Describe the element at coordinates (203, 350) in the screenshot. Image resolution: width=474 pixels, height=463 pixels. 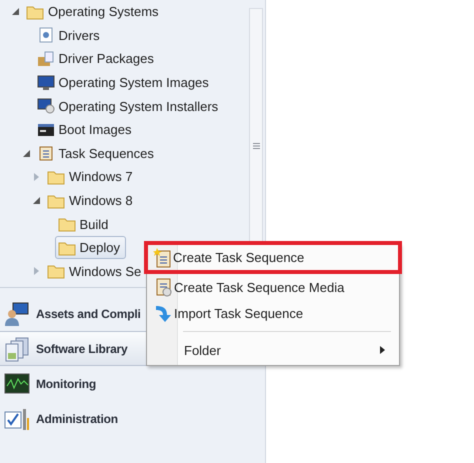
I see `menu-label: Folder` at that location.